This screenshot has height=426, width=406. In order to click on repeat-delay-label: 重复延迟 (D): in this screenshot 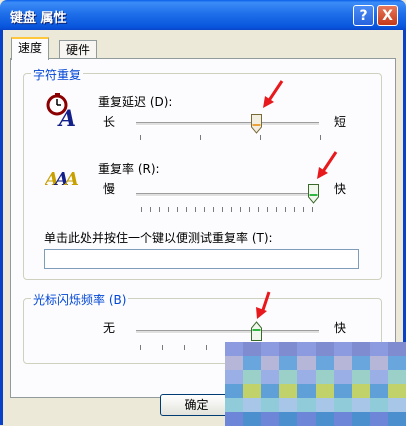, I will do `click(135, 102)`.